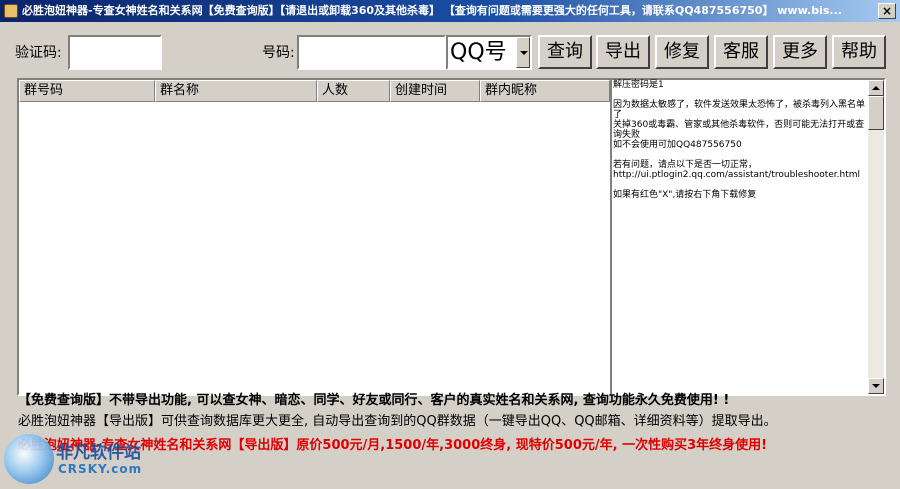 The width and height of the screenshot is (900, 489). What do you see at coordinates (38, 53) in the screenshot?
I see `captcha-label: 验证码:` at bounding box center [38, 53].